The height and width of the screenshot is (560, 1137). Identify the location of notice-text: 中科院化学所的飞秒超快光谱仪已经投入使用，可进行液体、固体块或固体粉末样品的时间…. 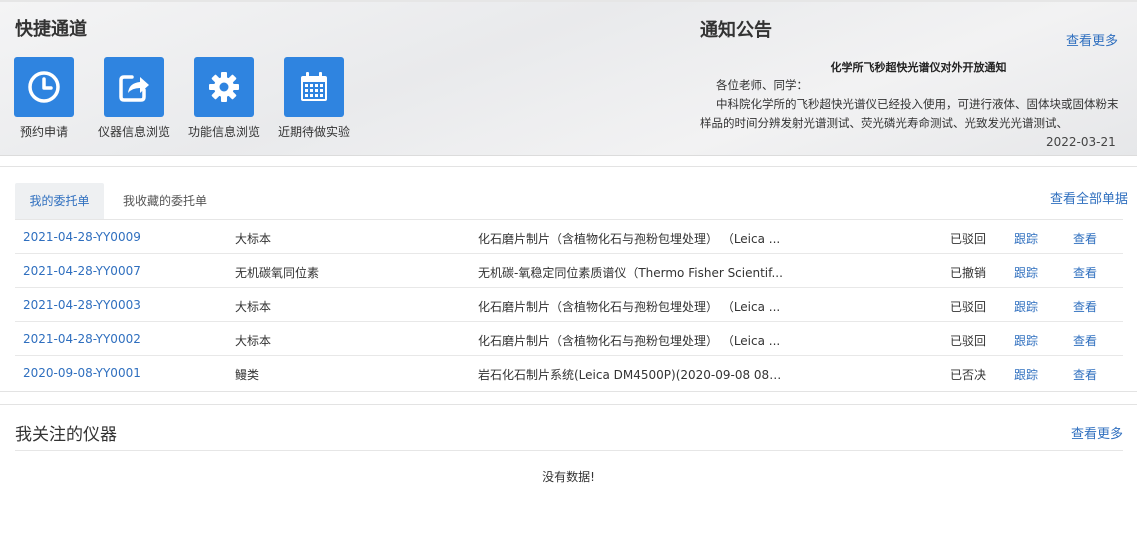
(909, 113).